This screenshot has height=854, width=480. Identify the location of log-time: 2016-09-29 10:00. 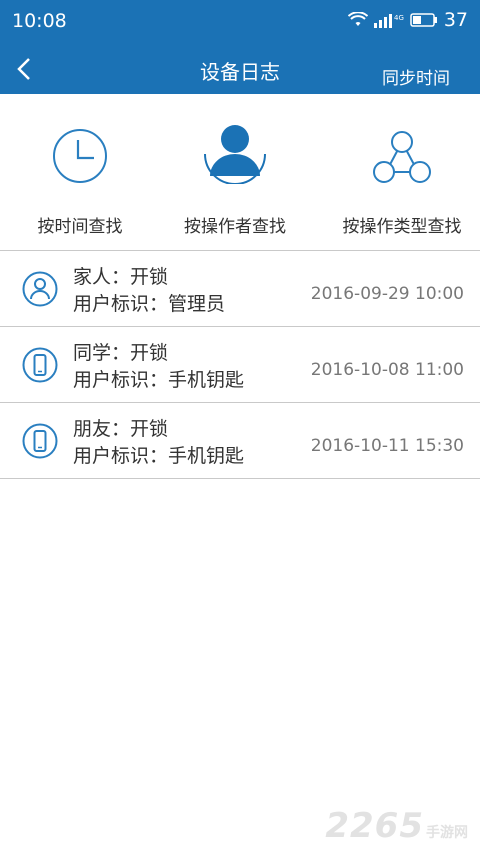
(387, 294).